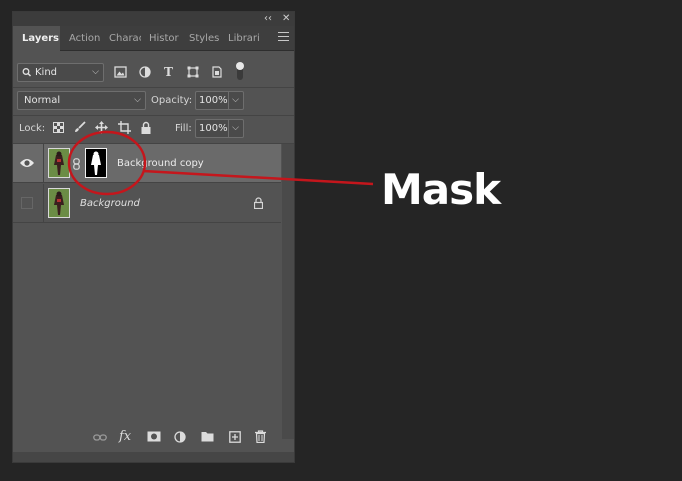 This screenshot has width=682, height=481. Describe the element at coordinates (76, 165) in the screenshot. I see `mask-link-chain-icon` at that location.